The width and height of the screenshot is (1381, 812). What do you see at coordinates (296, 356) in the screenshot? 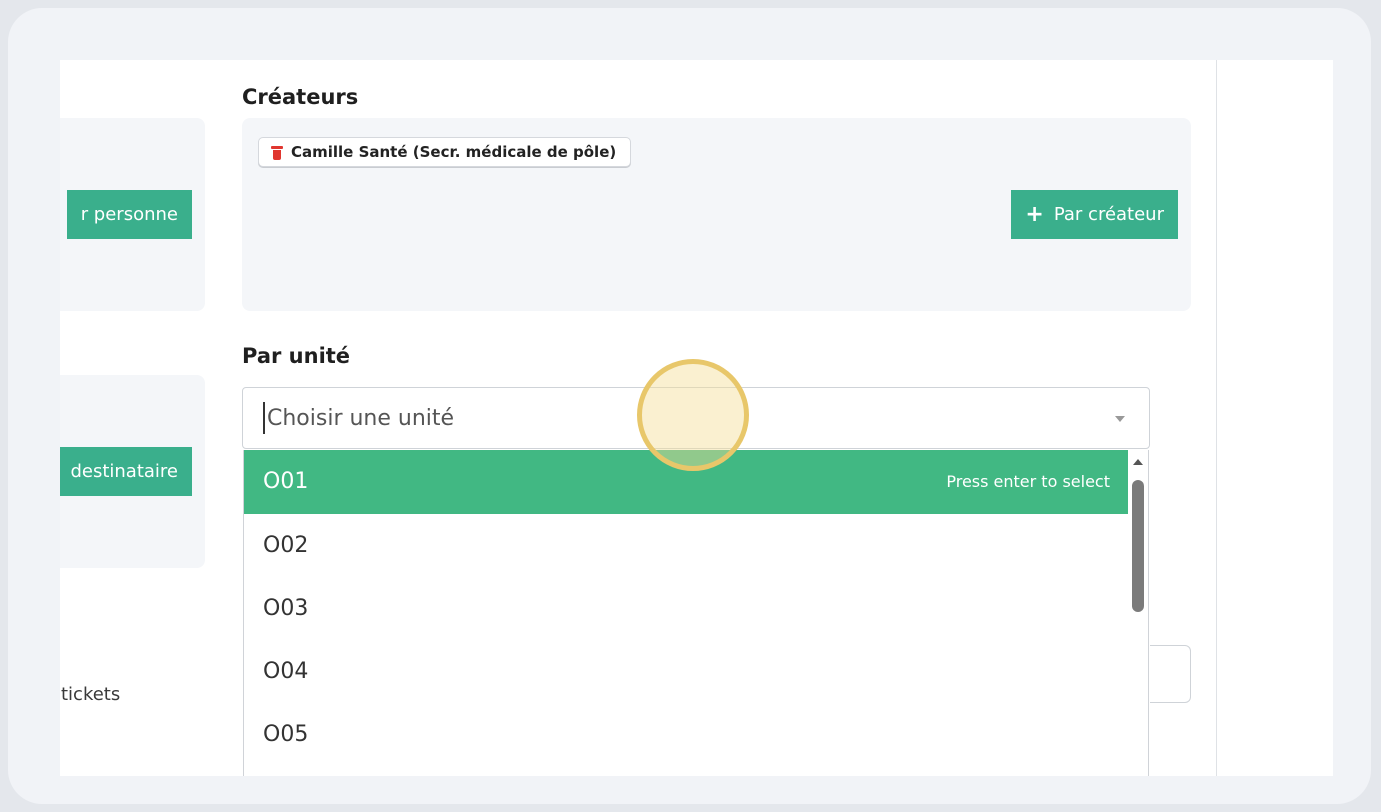
I see `unite-heading: Par unité` at bounding box center [296, 356].